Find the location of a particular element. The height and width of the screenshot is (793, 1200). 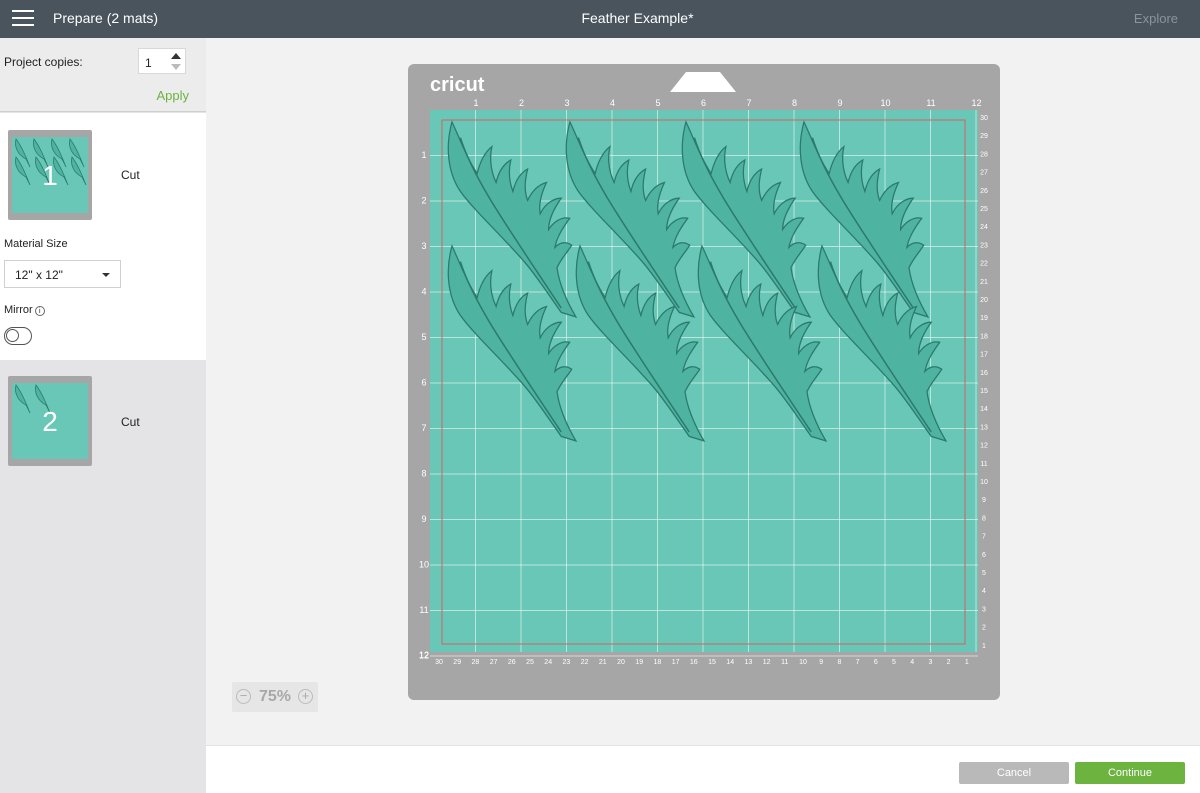

apply-button: Apply is located at coordinates (172, 95).